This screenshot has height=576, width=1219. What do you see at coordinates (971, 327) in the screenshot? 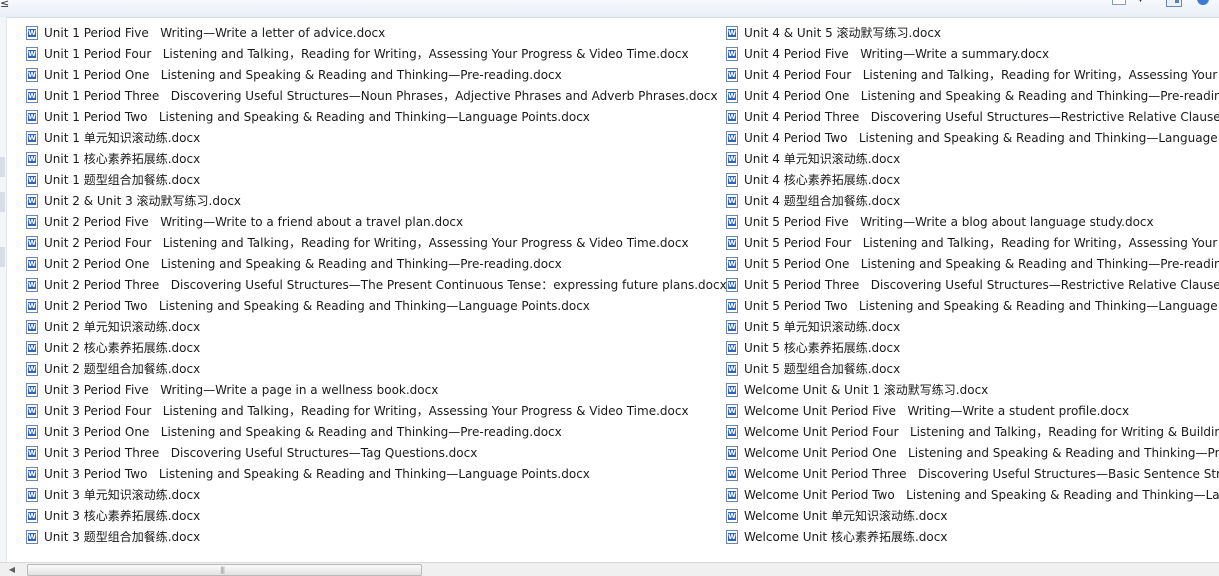
I see `file-item: Unit 5 单元知识滚动练.docx` at bounding box center [971, 327].